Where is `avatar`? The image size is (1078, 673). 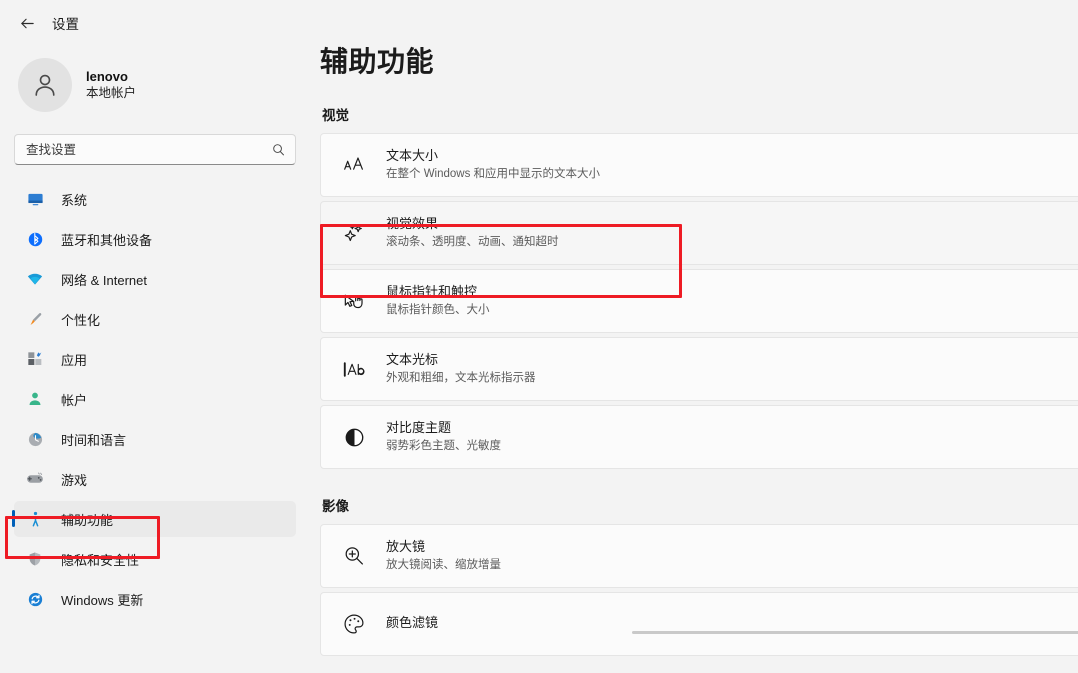
avatar is located at coordinates (45, 85).